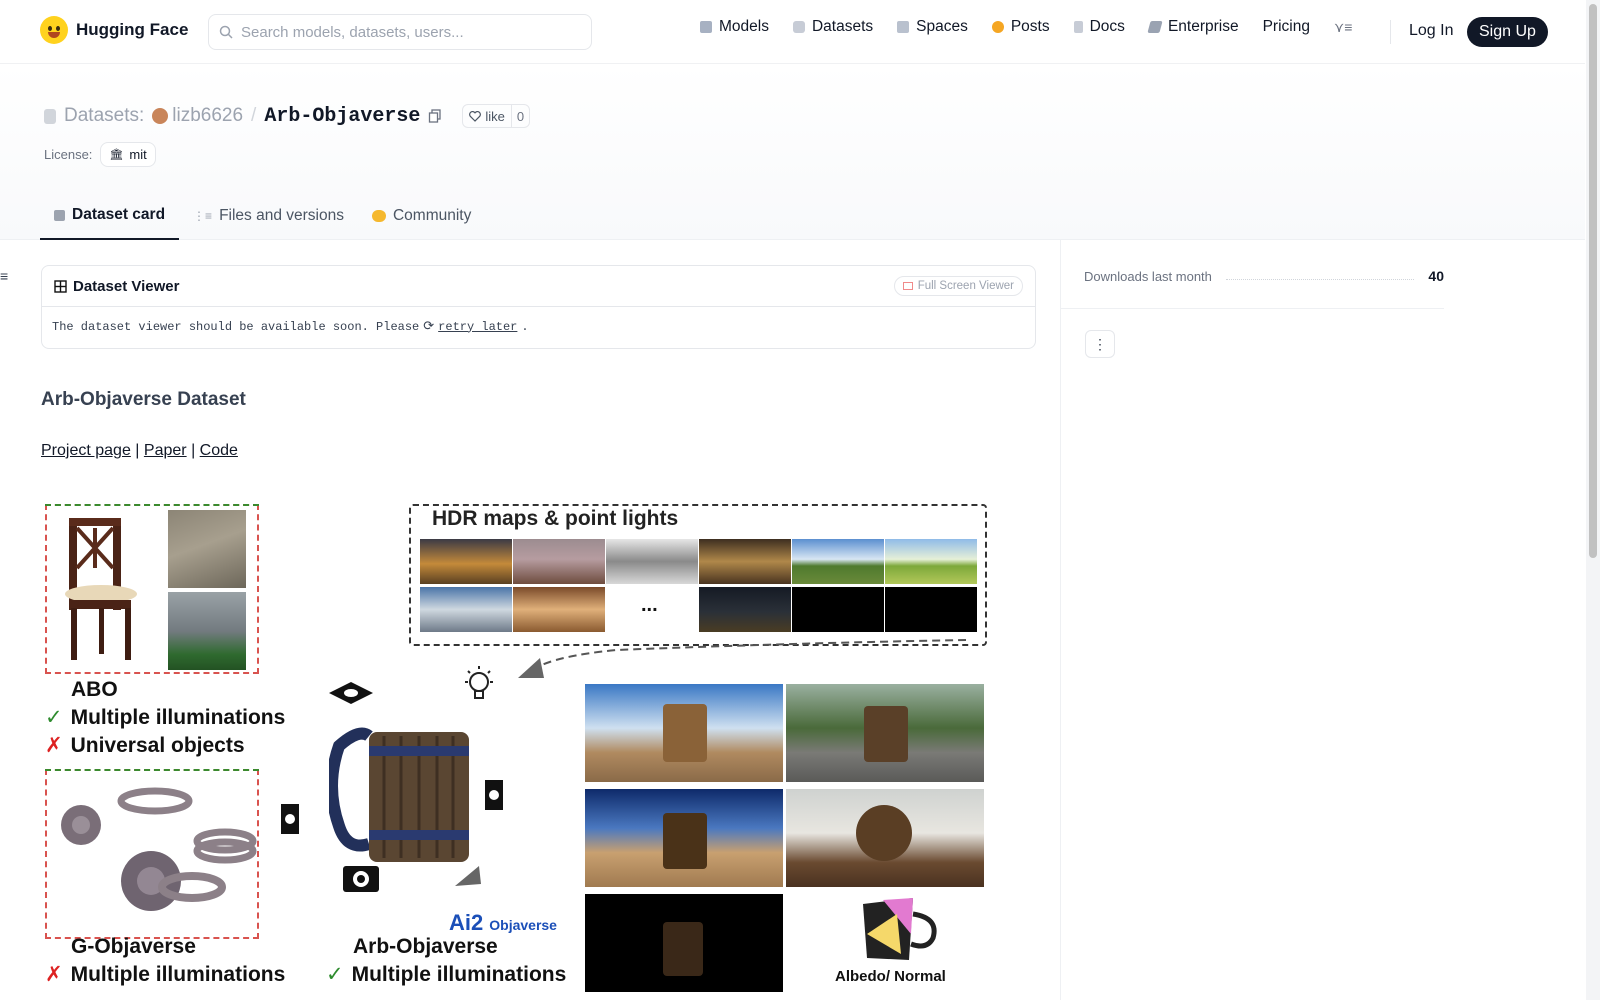  I want to click on arb-objaverse-title: Arb-Objaverse, so click(425, 946).